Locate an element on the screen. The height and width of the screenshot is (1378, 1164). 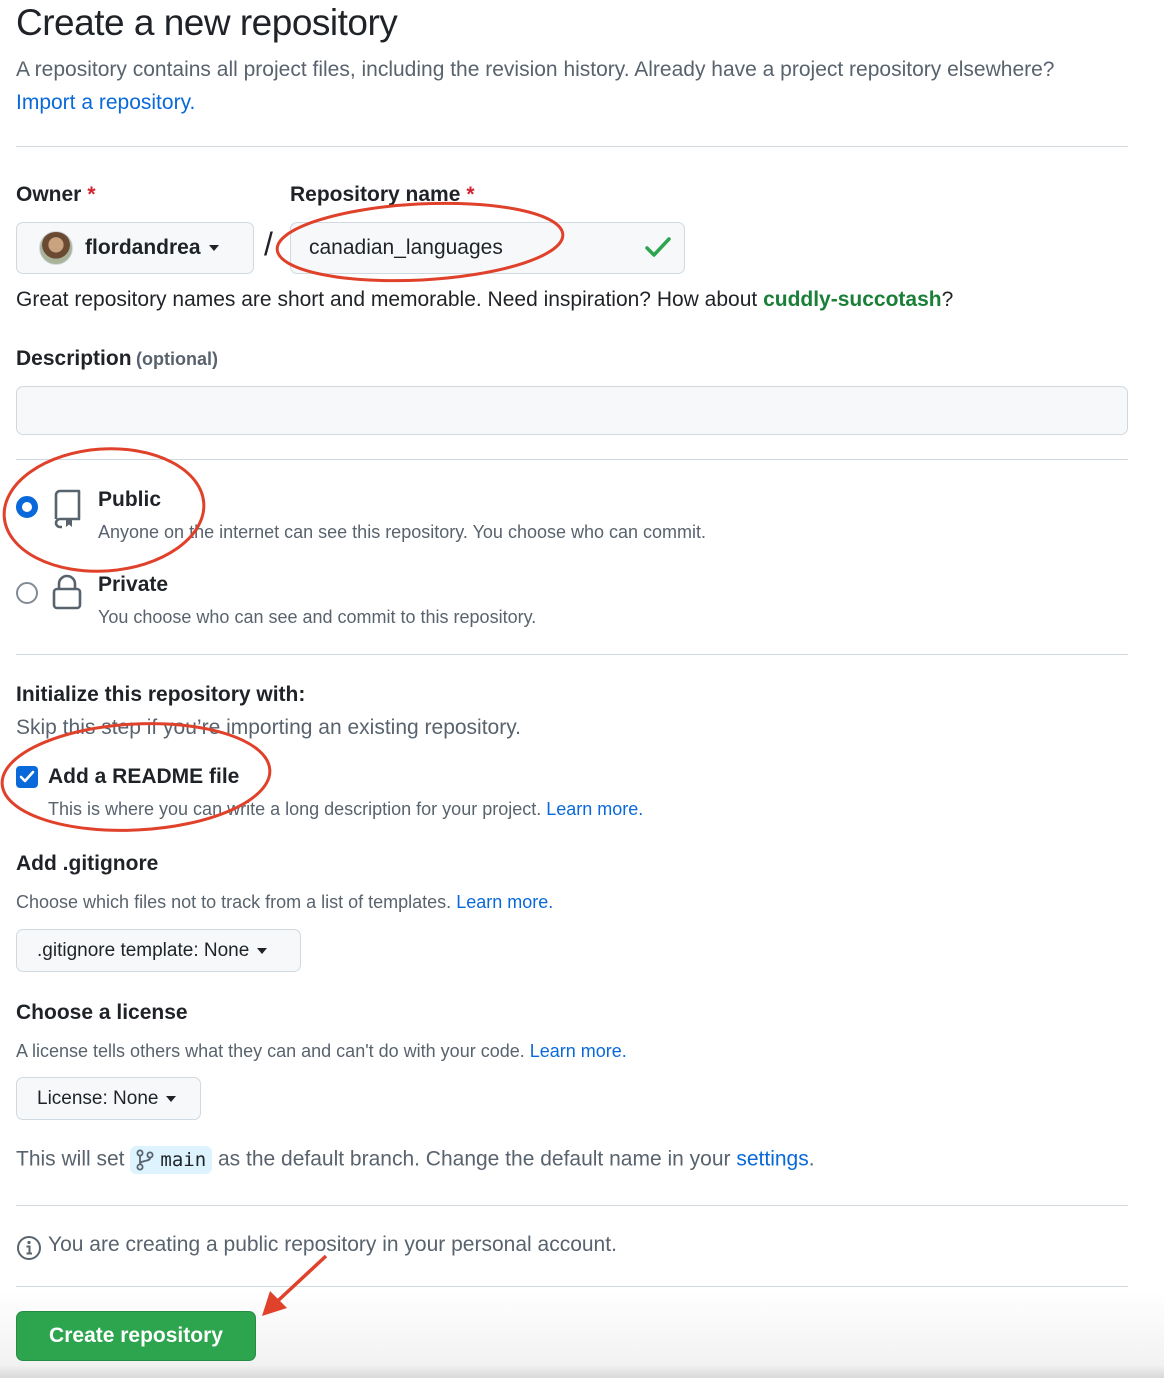
owner-select: flordandrea is located at coordinates (135, 248).